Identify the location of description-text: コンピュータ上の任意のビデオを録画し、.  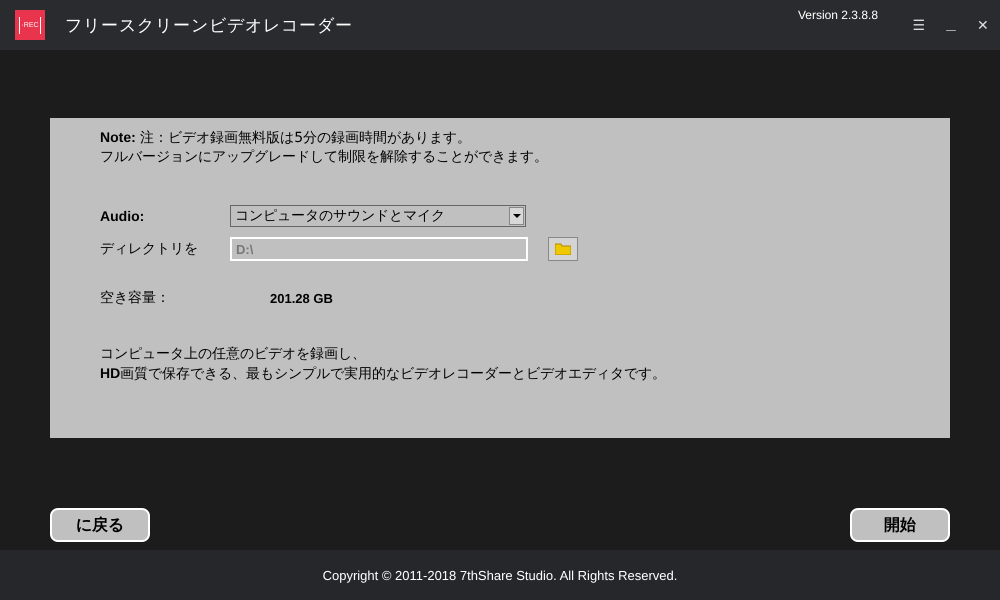
(233, 354).